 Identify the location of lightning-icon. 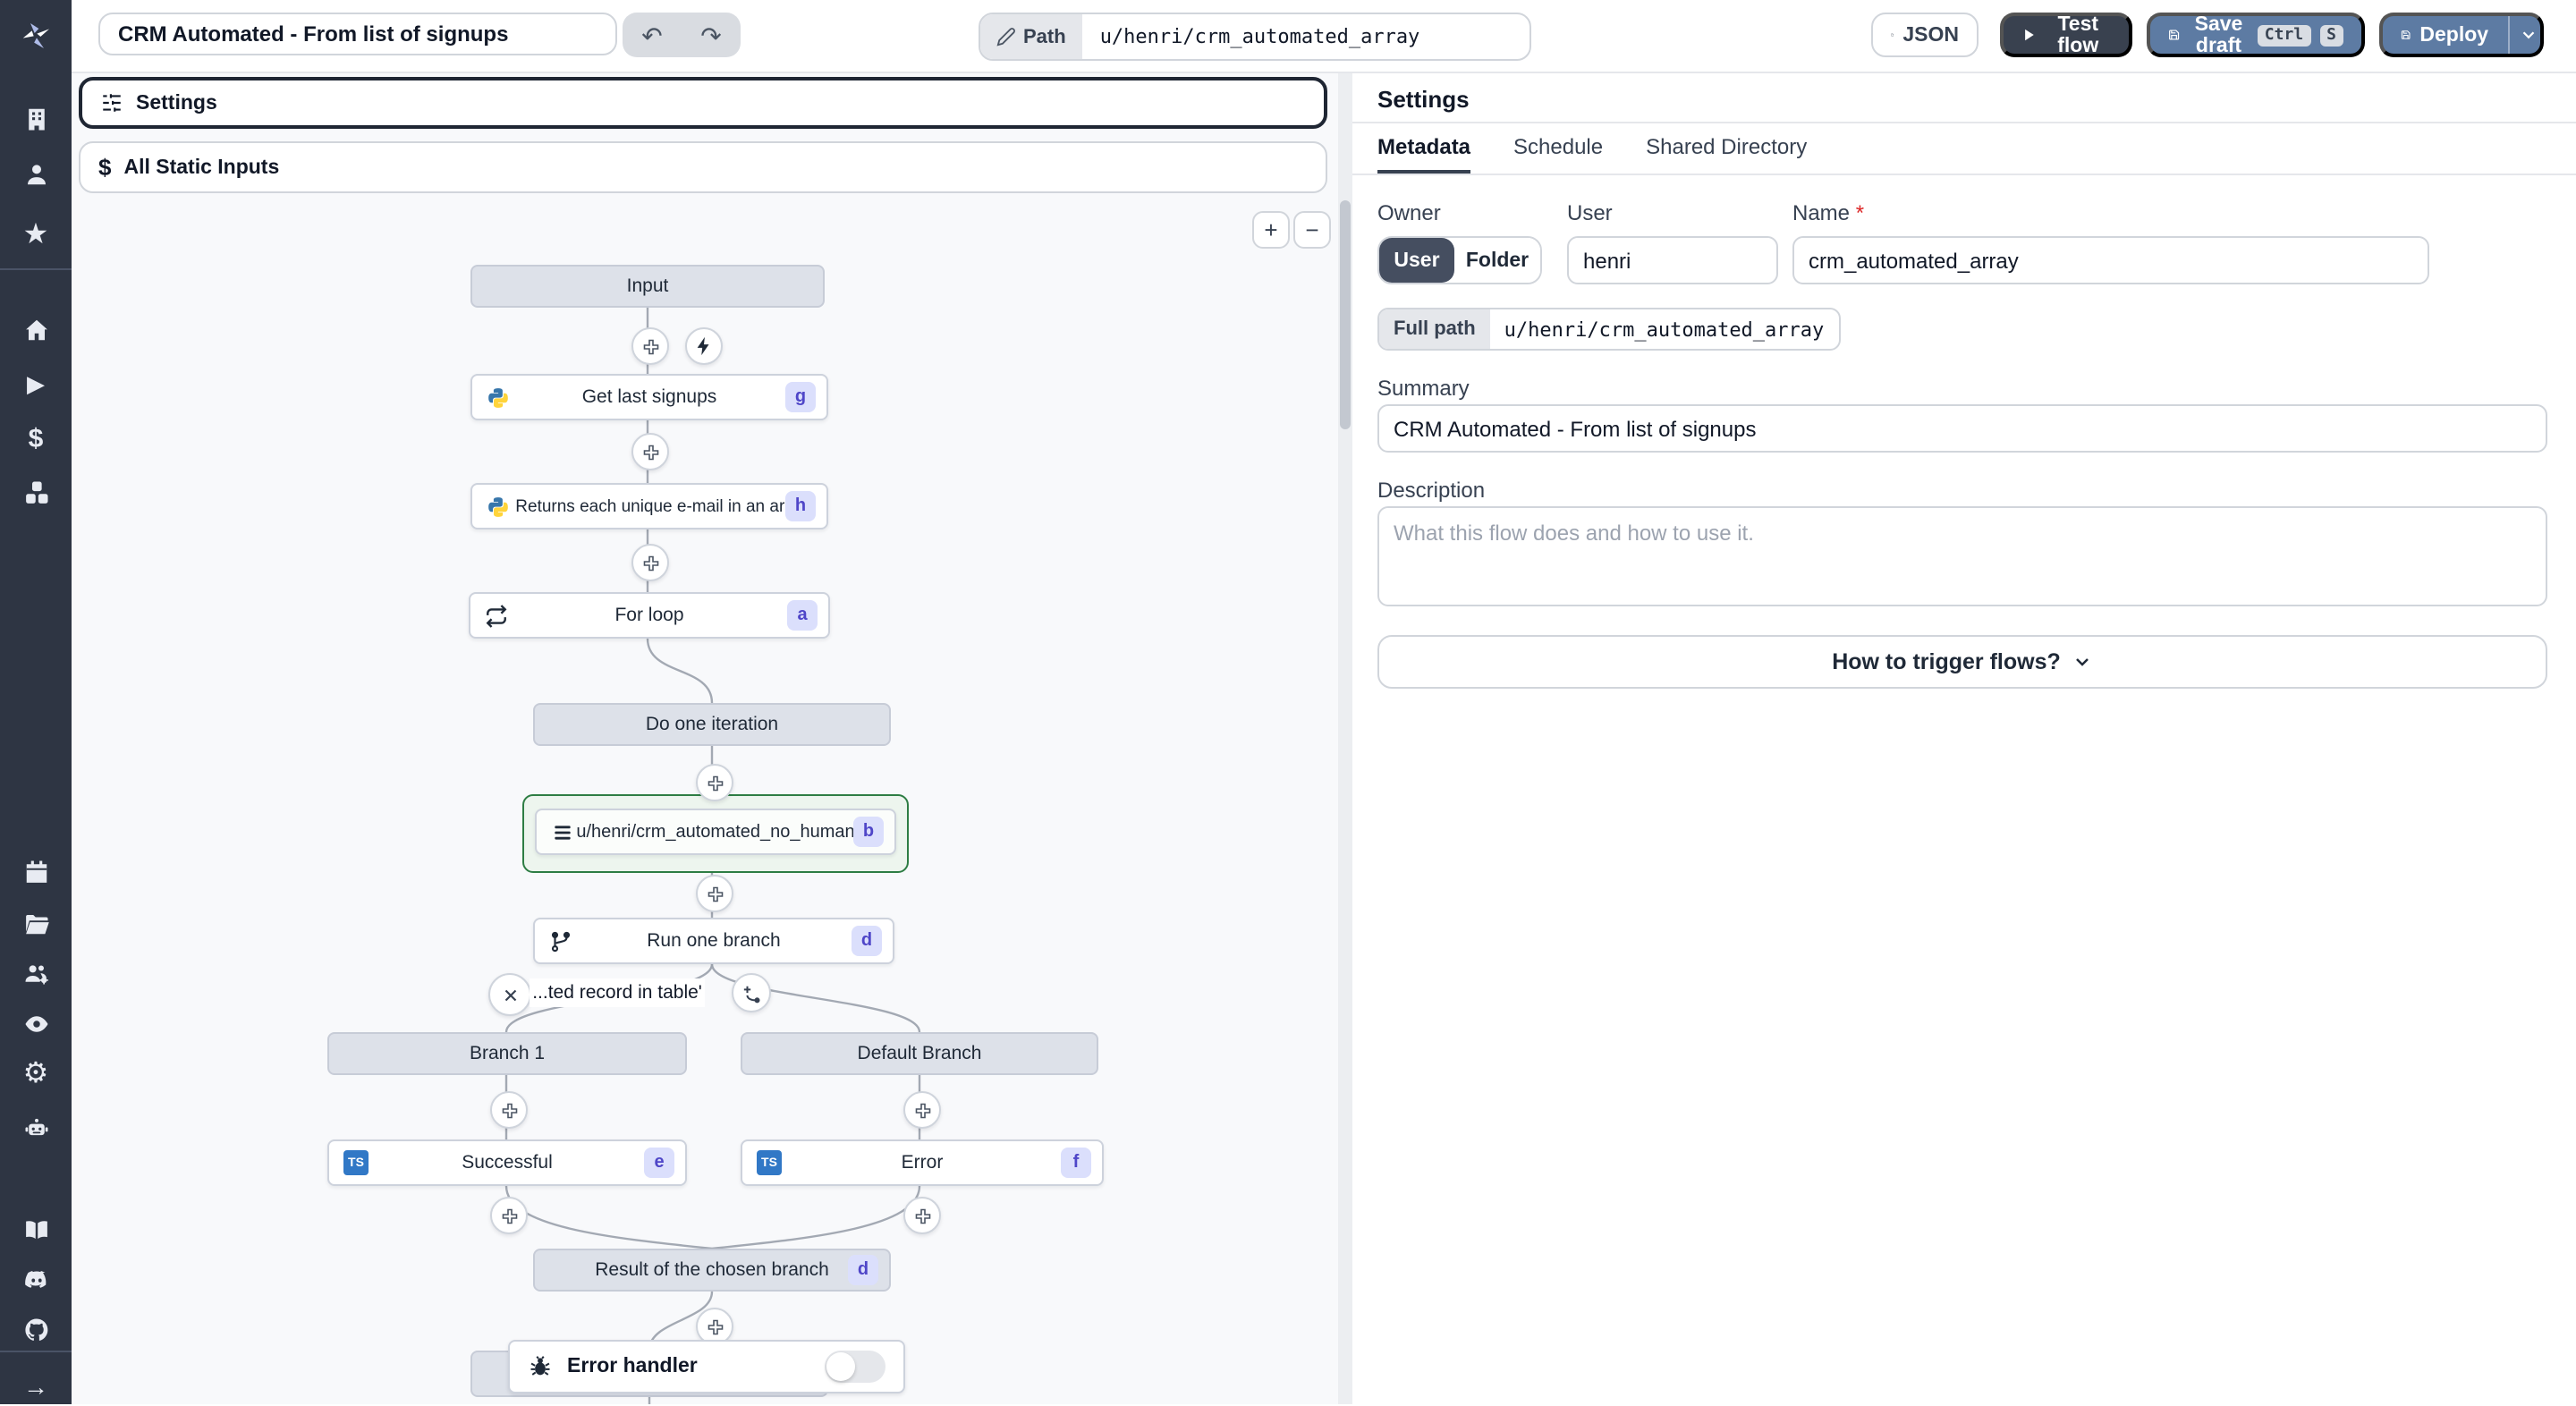
(703, 346).